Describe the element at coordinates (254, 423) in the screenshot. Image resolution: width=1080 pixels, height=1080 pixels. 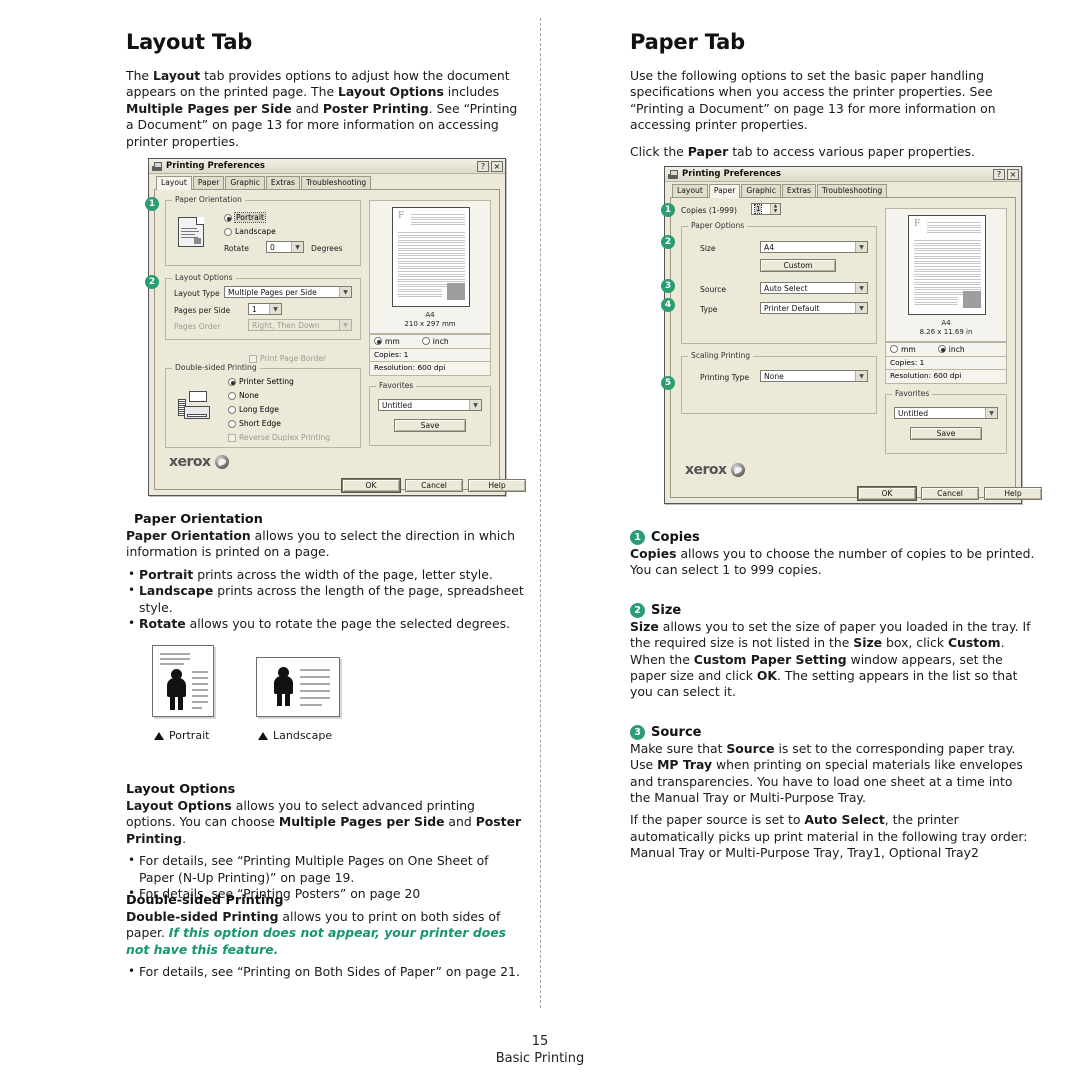
I see `radio-short-edge: Short Edge` at that location.